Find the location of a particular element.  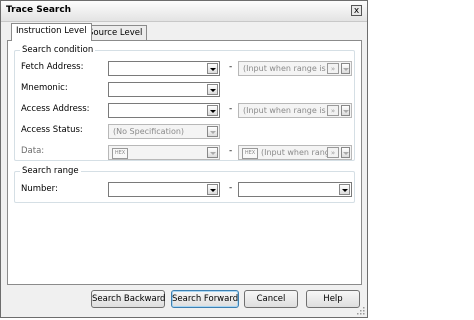

number-to-combo is located at coordinates (295, 189).